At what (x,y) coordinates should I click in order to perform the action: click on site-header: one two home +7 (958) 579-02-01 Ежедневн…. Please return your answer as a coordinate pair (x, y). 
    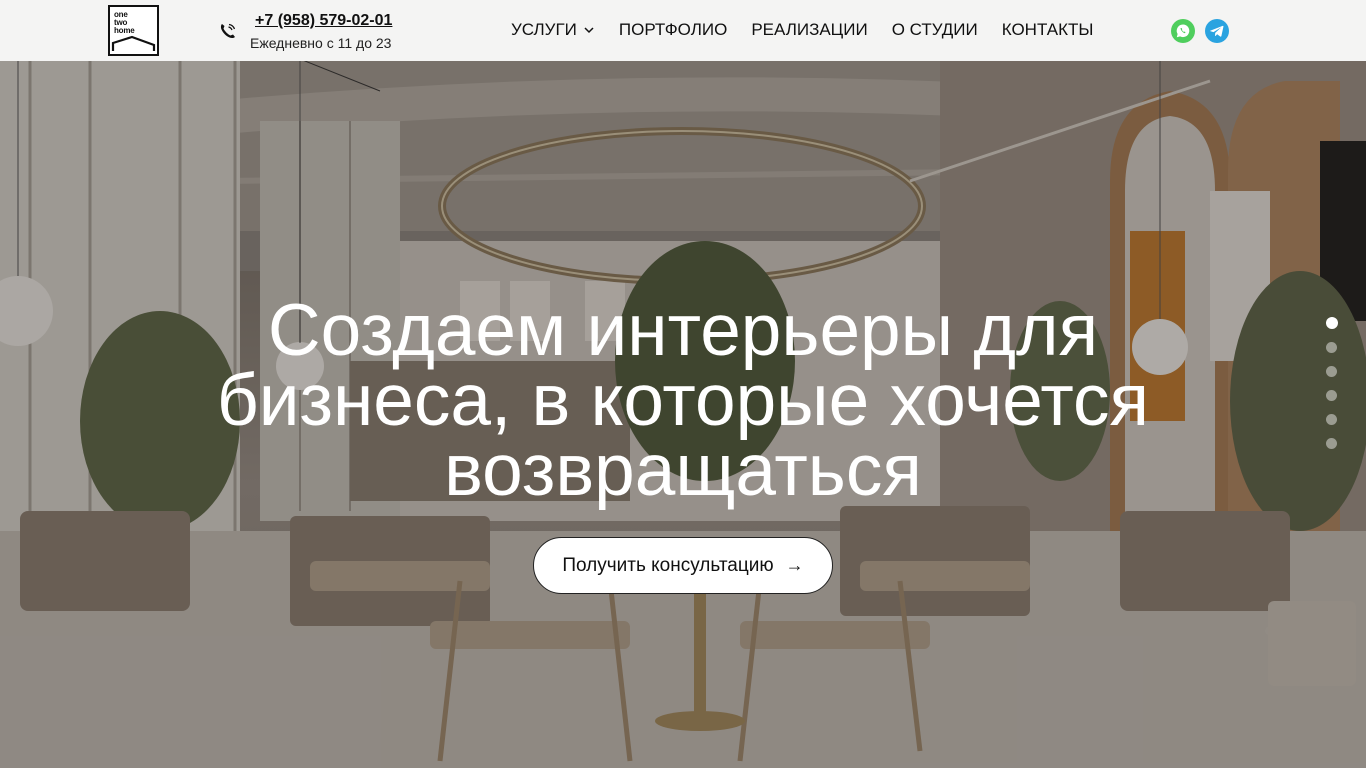
    Looking at the image, I should click on (683, 30).